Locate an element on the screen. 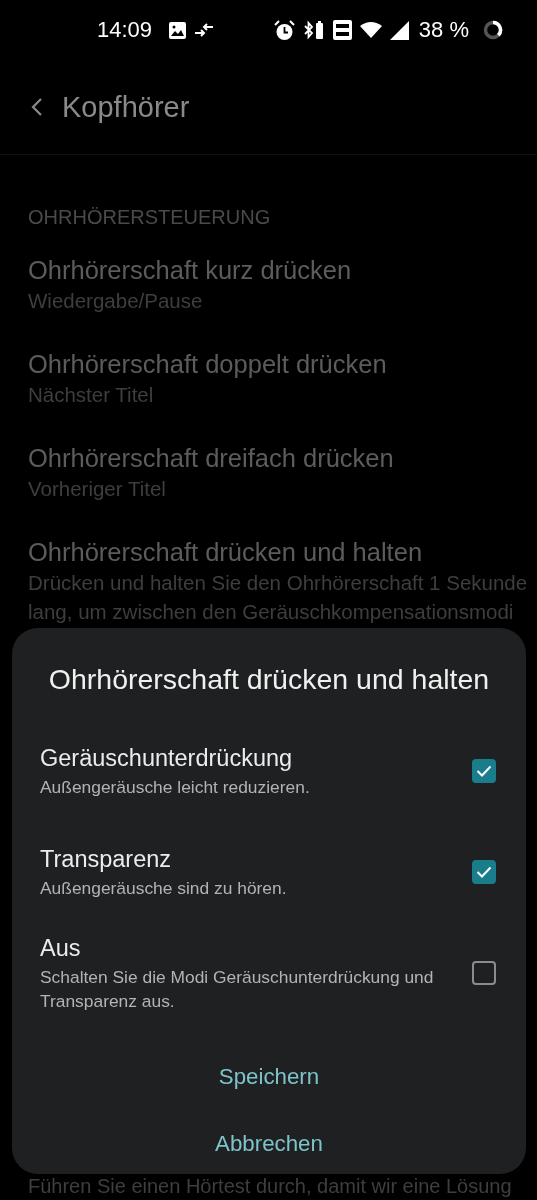  image-icon is located at coordinates (178, 30).